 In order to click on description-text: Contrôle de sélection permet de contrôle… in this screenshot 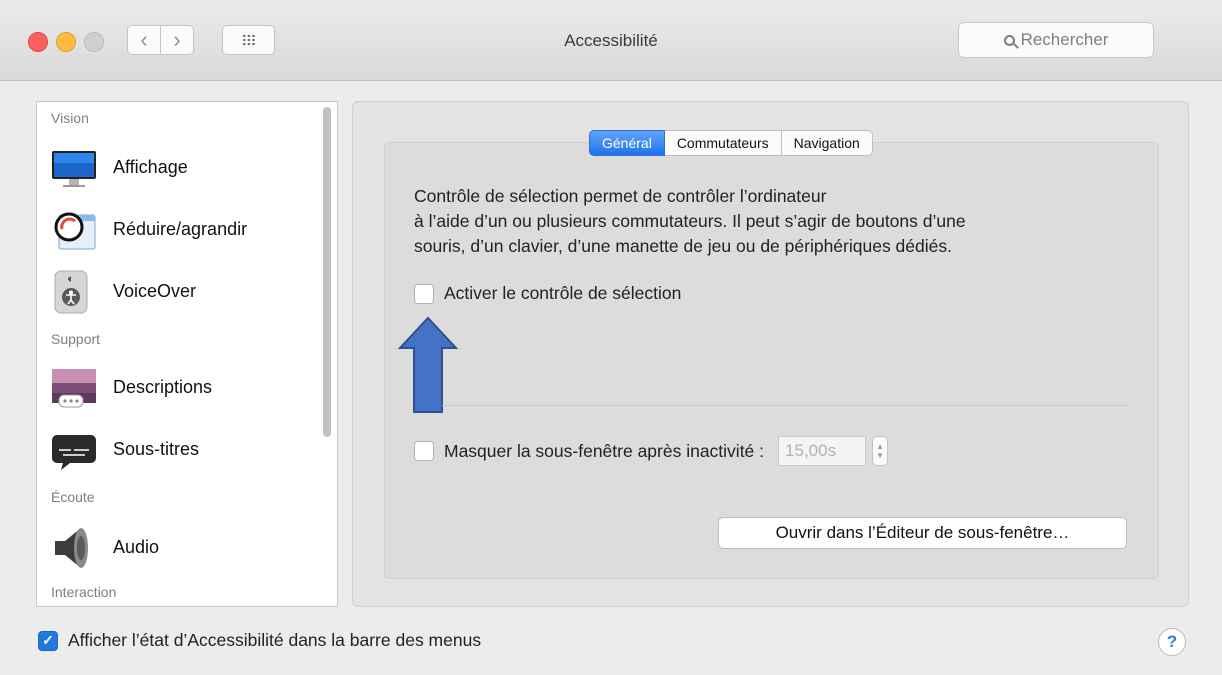, I will do `click(690, 221)`.